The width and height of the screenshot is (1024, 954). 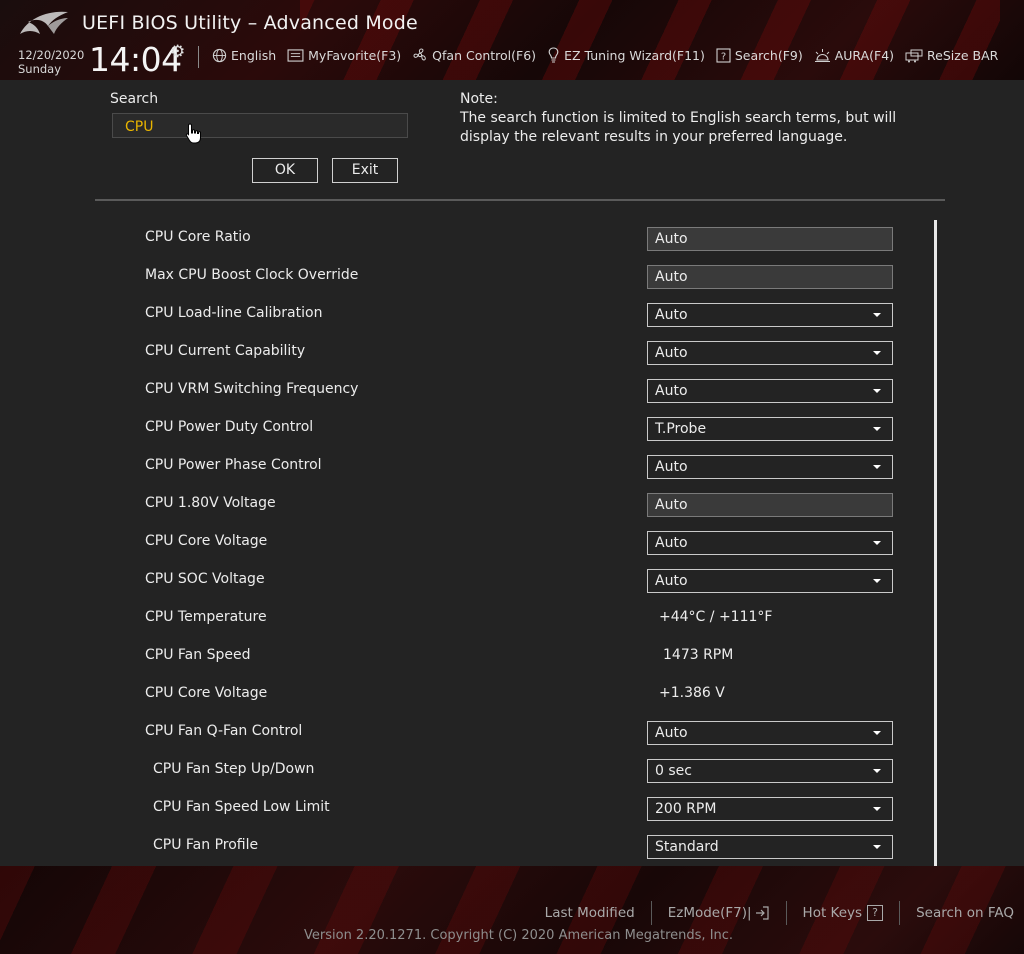 I want to click on fan-icon, so click(x=419, y=54).